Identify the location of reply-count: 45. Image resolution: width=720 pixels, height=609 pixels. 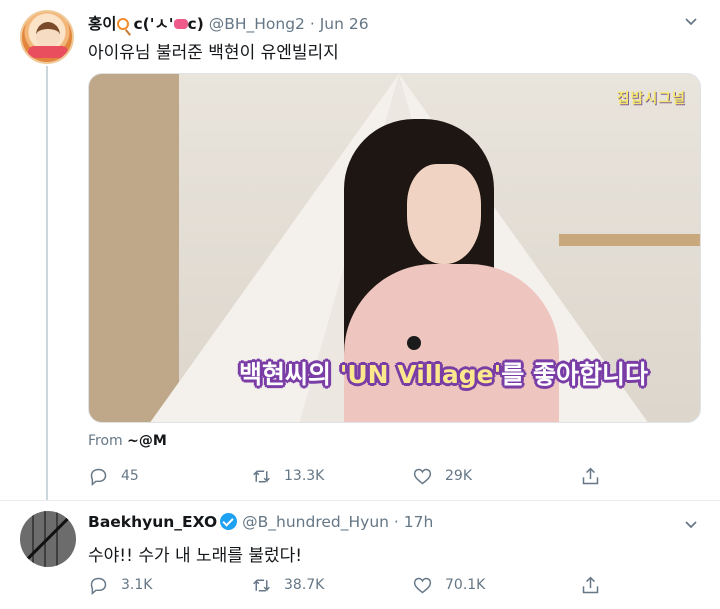
(130, 476).